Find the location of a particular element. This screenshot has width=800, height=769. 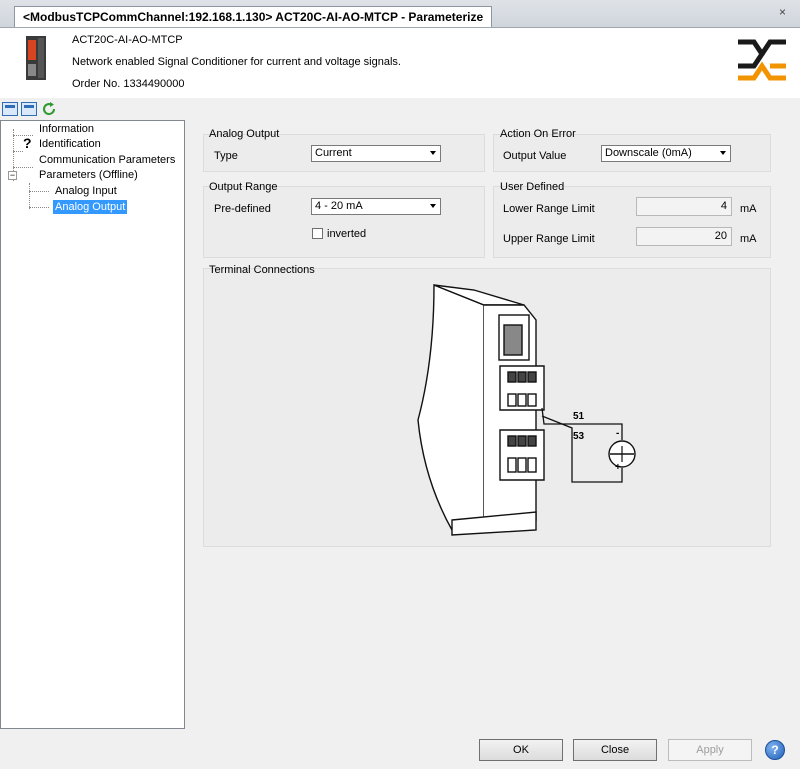

lower-range-unit: mA is located at coordinates (748, 209).